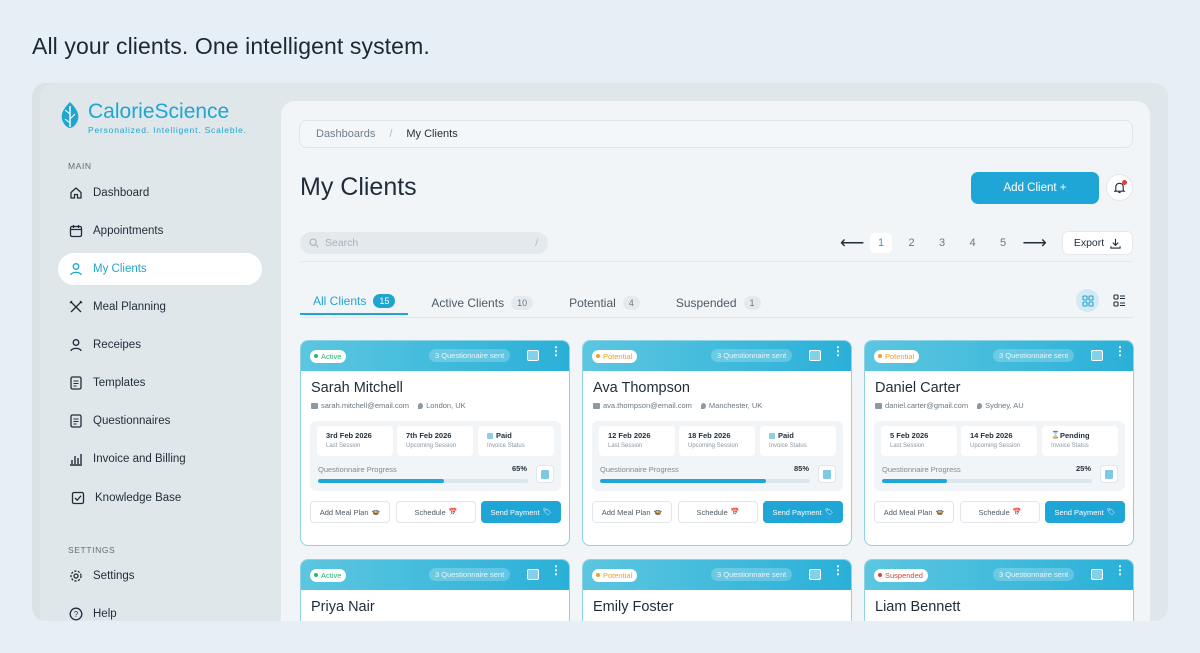  What do you see at coordinates (120, 269) in the screenshot?
I see `sidebar-item-label: My Clients` at bounding box center [120, 269].